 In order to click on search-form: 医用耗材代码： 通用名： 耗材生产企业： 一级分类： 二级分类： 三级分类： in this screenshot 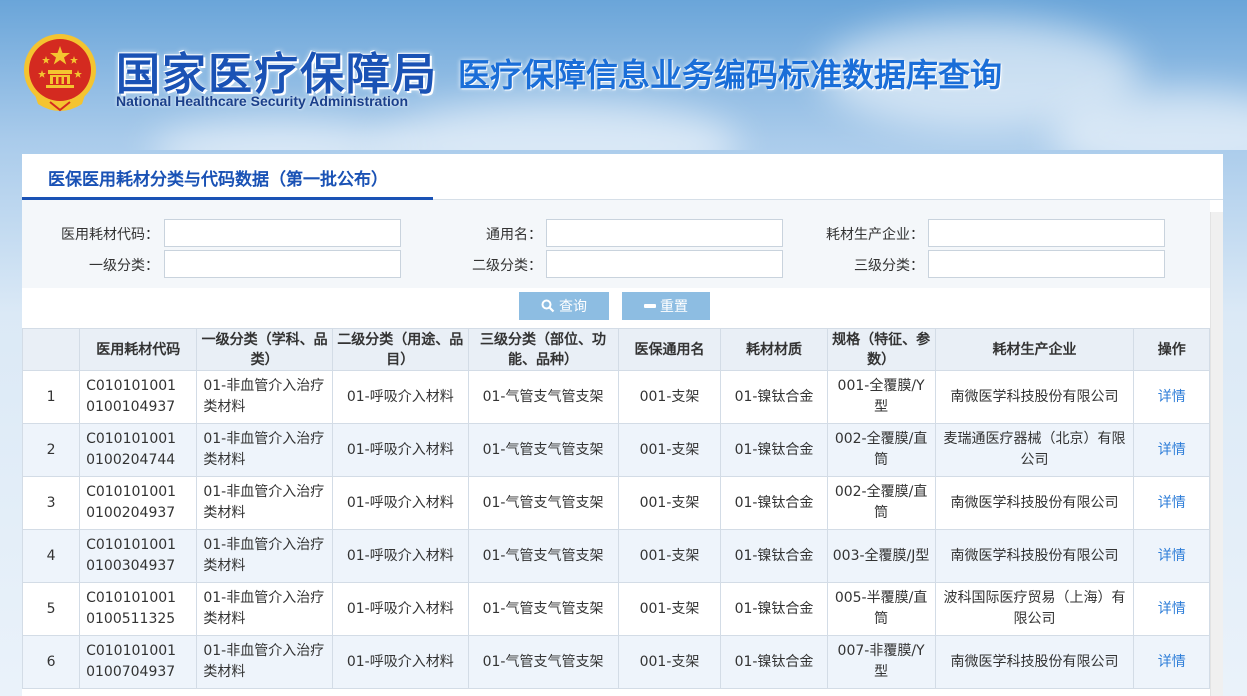, I will do `click(616, 244)`.